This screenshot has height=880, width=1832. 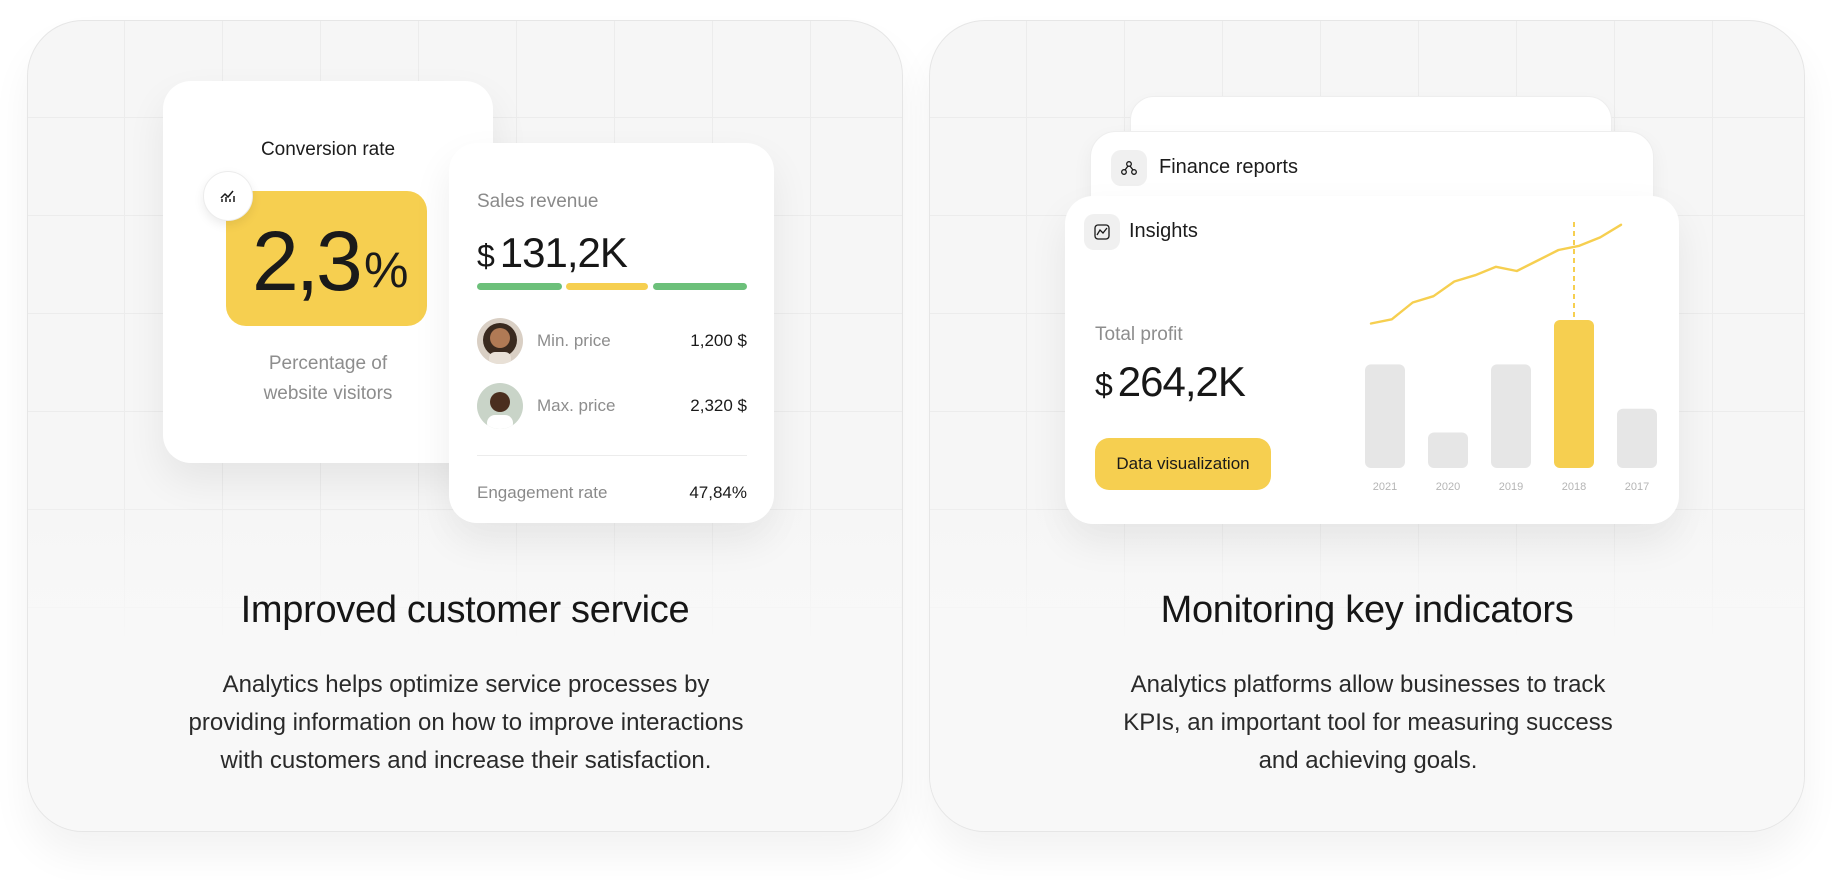 I want to click on sales-revenue-card: Sales revenue $131,2K Min. price 1,200 $, so click(x=611, y=333).